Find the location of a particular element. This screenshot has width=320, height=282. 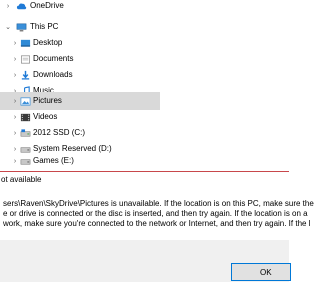

drive-e-icon is located at coordinates (25, 162).